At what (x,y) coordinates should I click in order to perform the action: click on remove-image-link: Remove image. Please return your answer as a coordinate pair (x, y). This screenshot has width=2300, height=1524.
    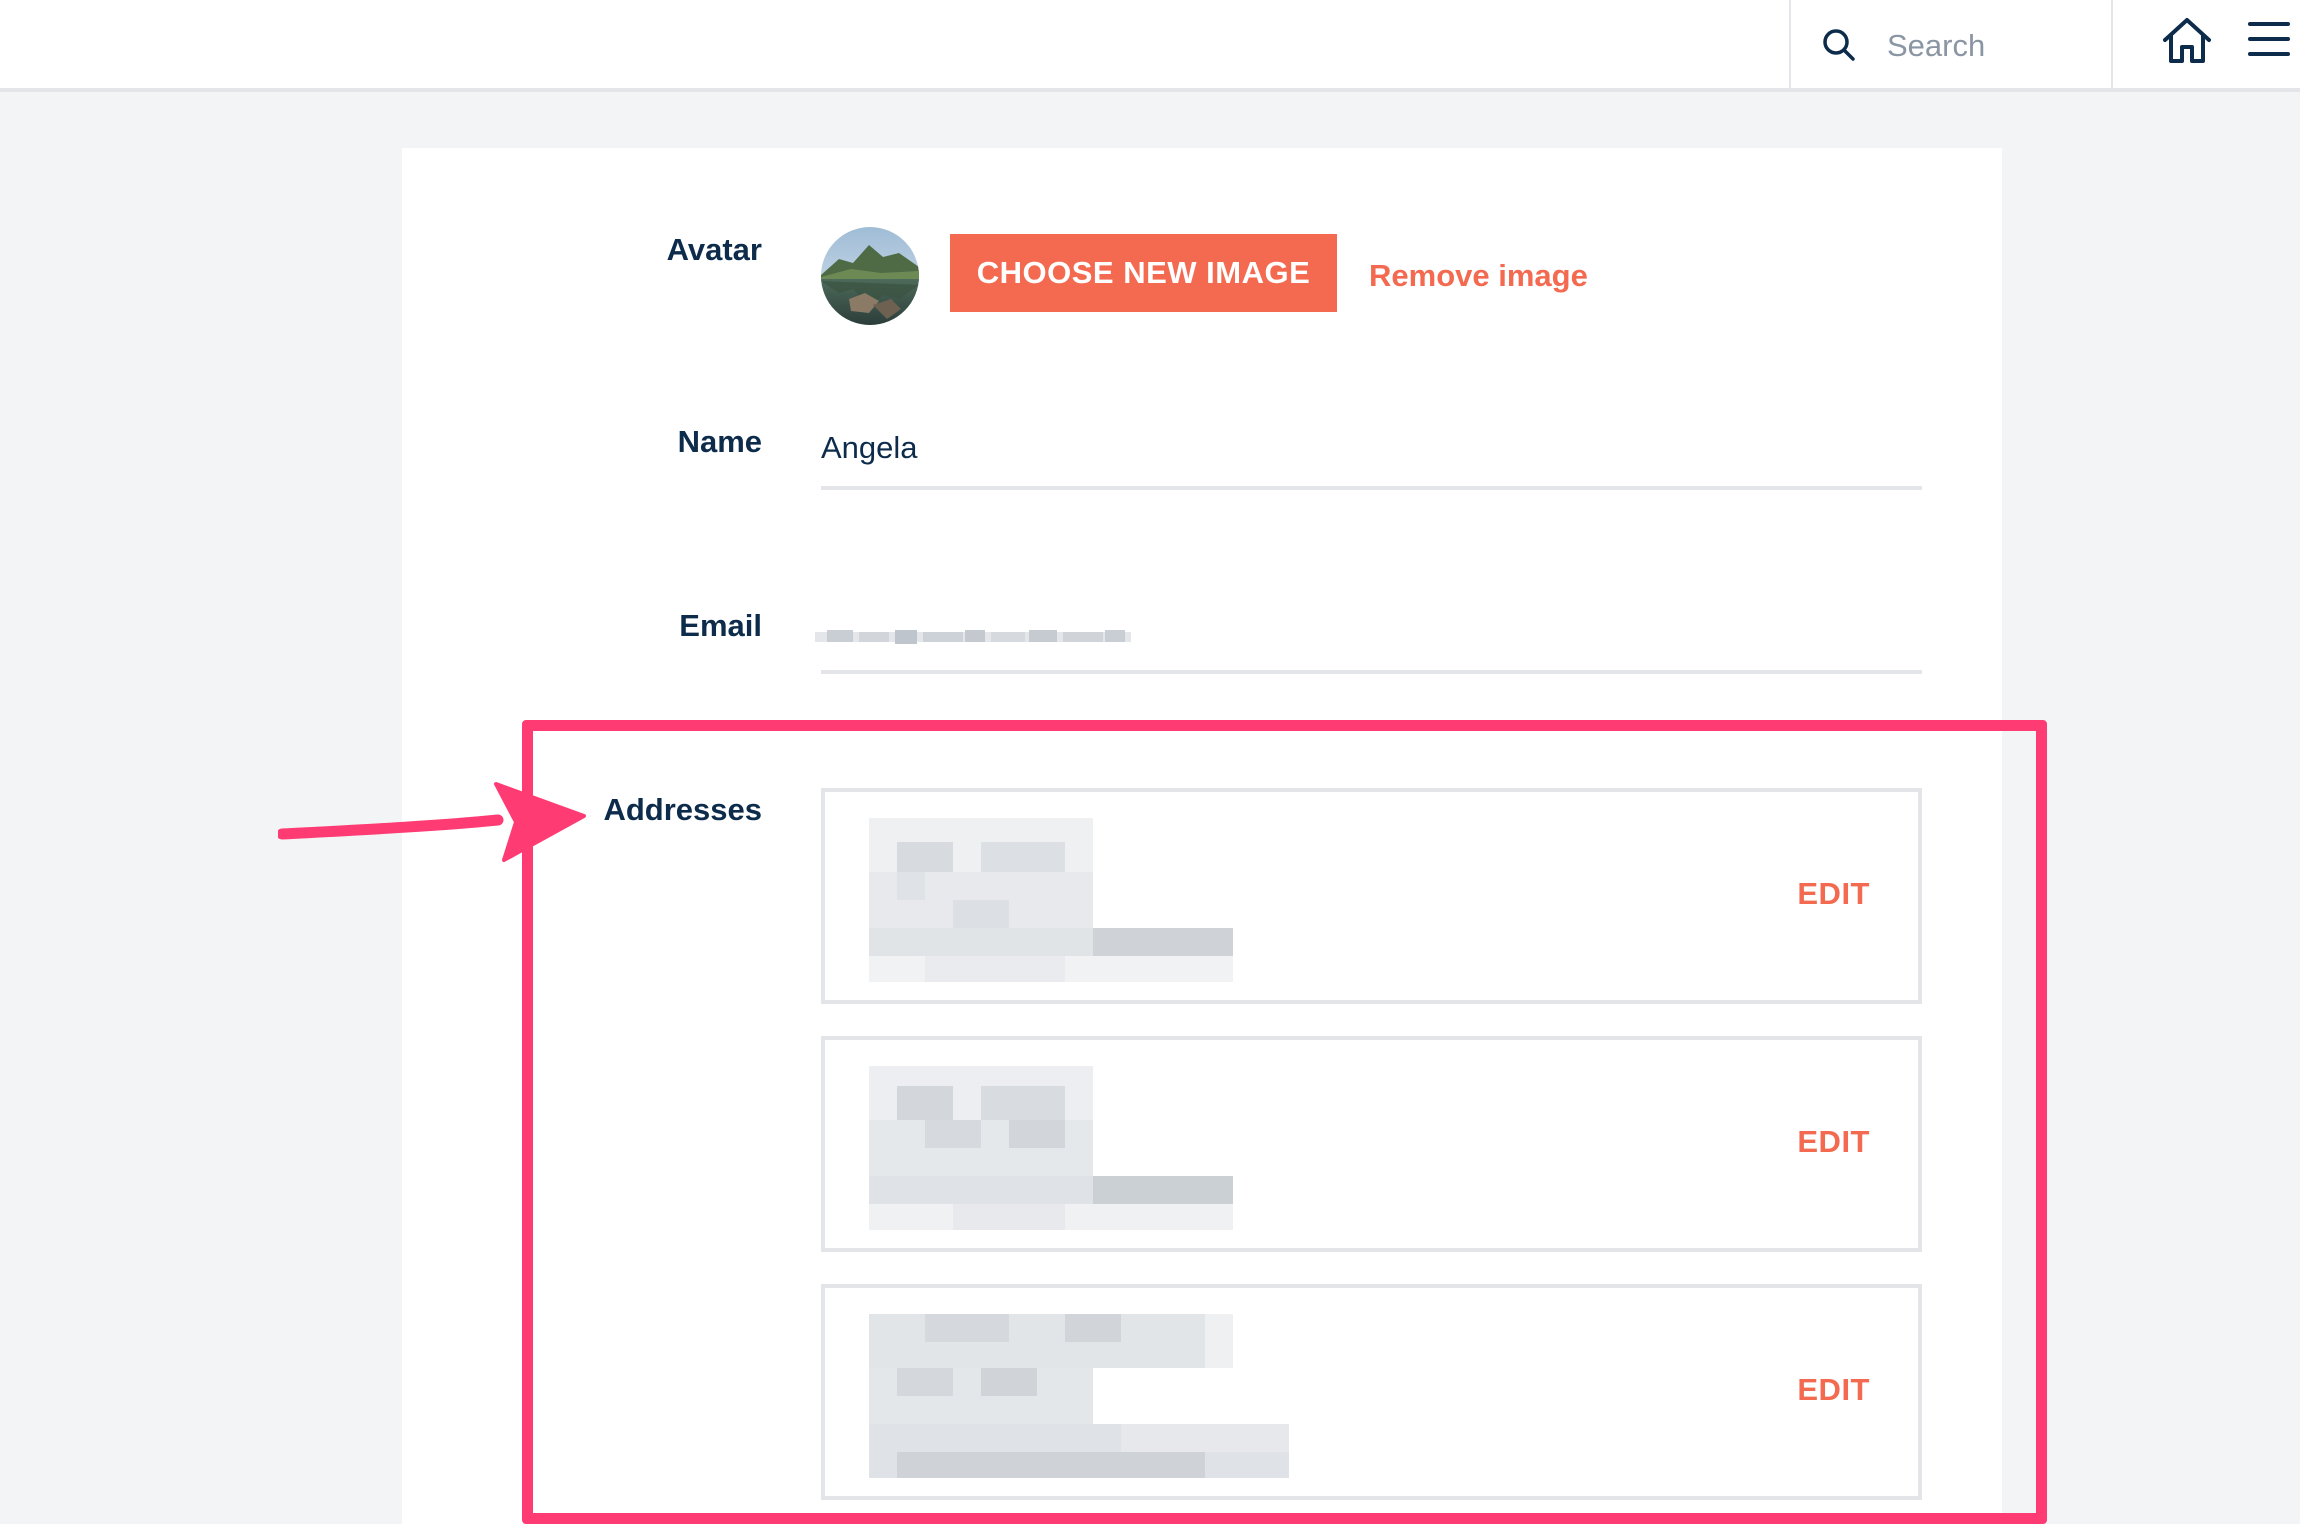
    Looking at the image, I should click on (1478, 276).